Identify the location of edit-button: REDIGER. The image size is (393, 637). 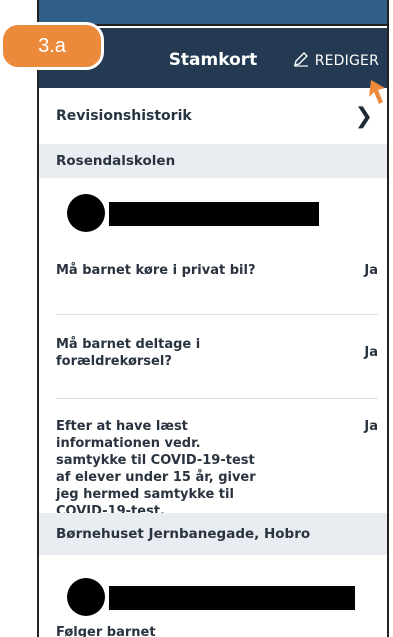
(336, 61).